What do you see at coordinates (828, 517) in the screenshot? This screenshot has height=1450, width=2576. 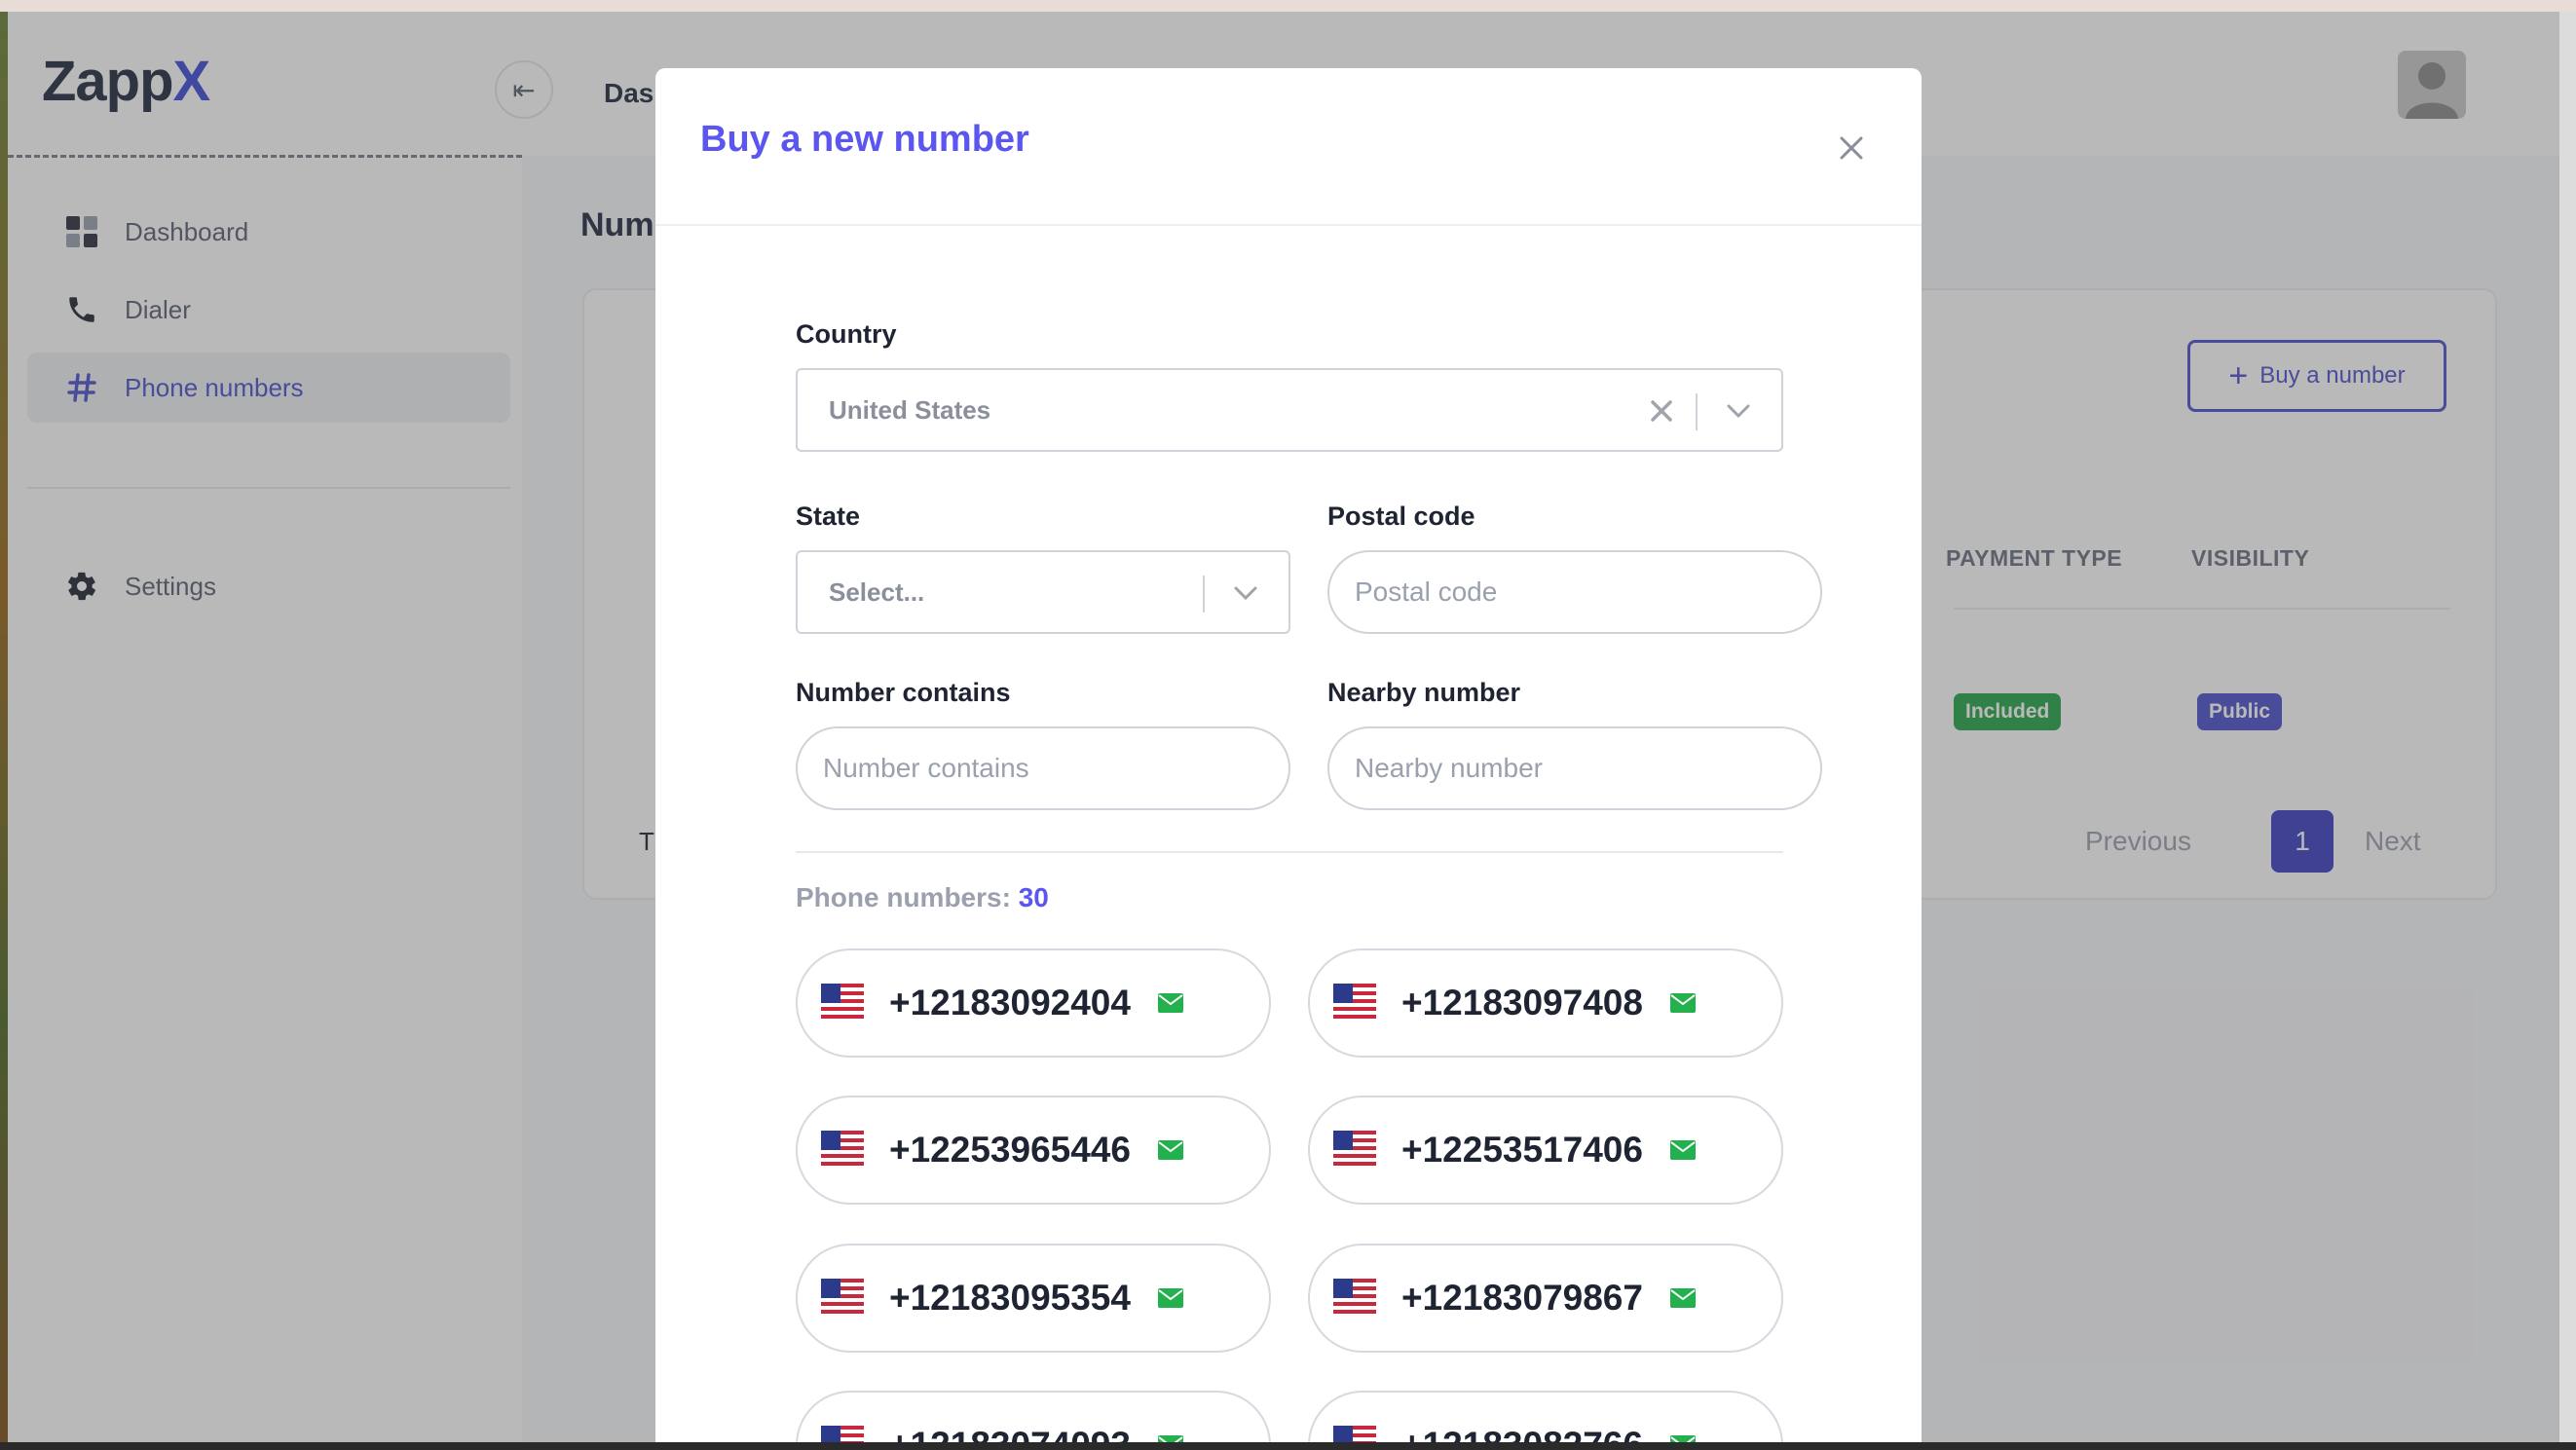 I see `state-label: State` at bounding box center [828, 517].